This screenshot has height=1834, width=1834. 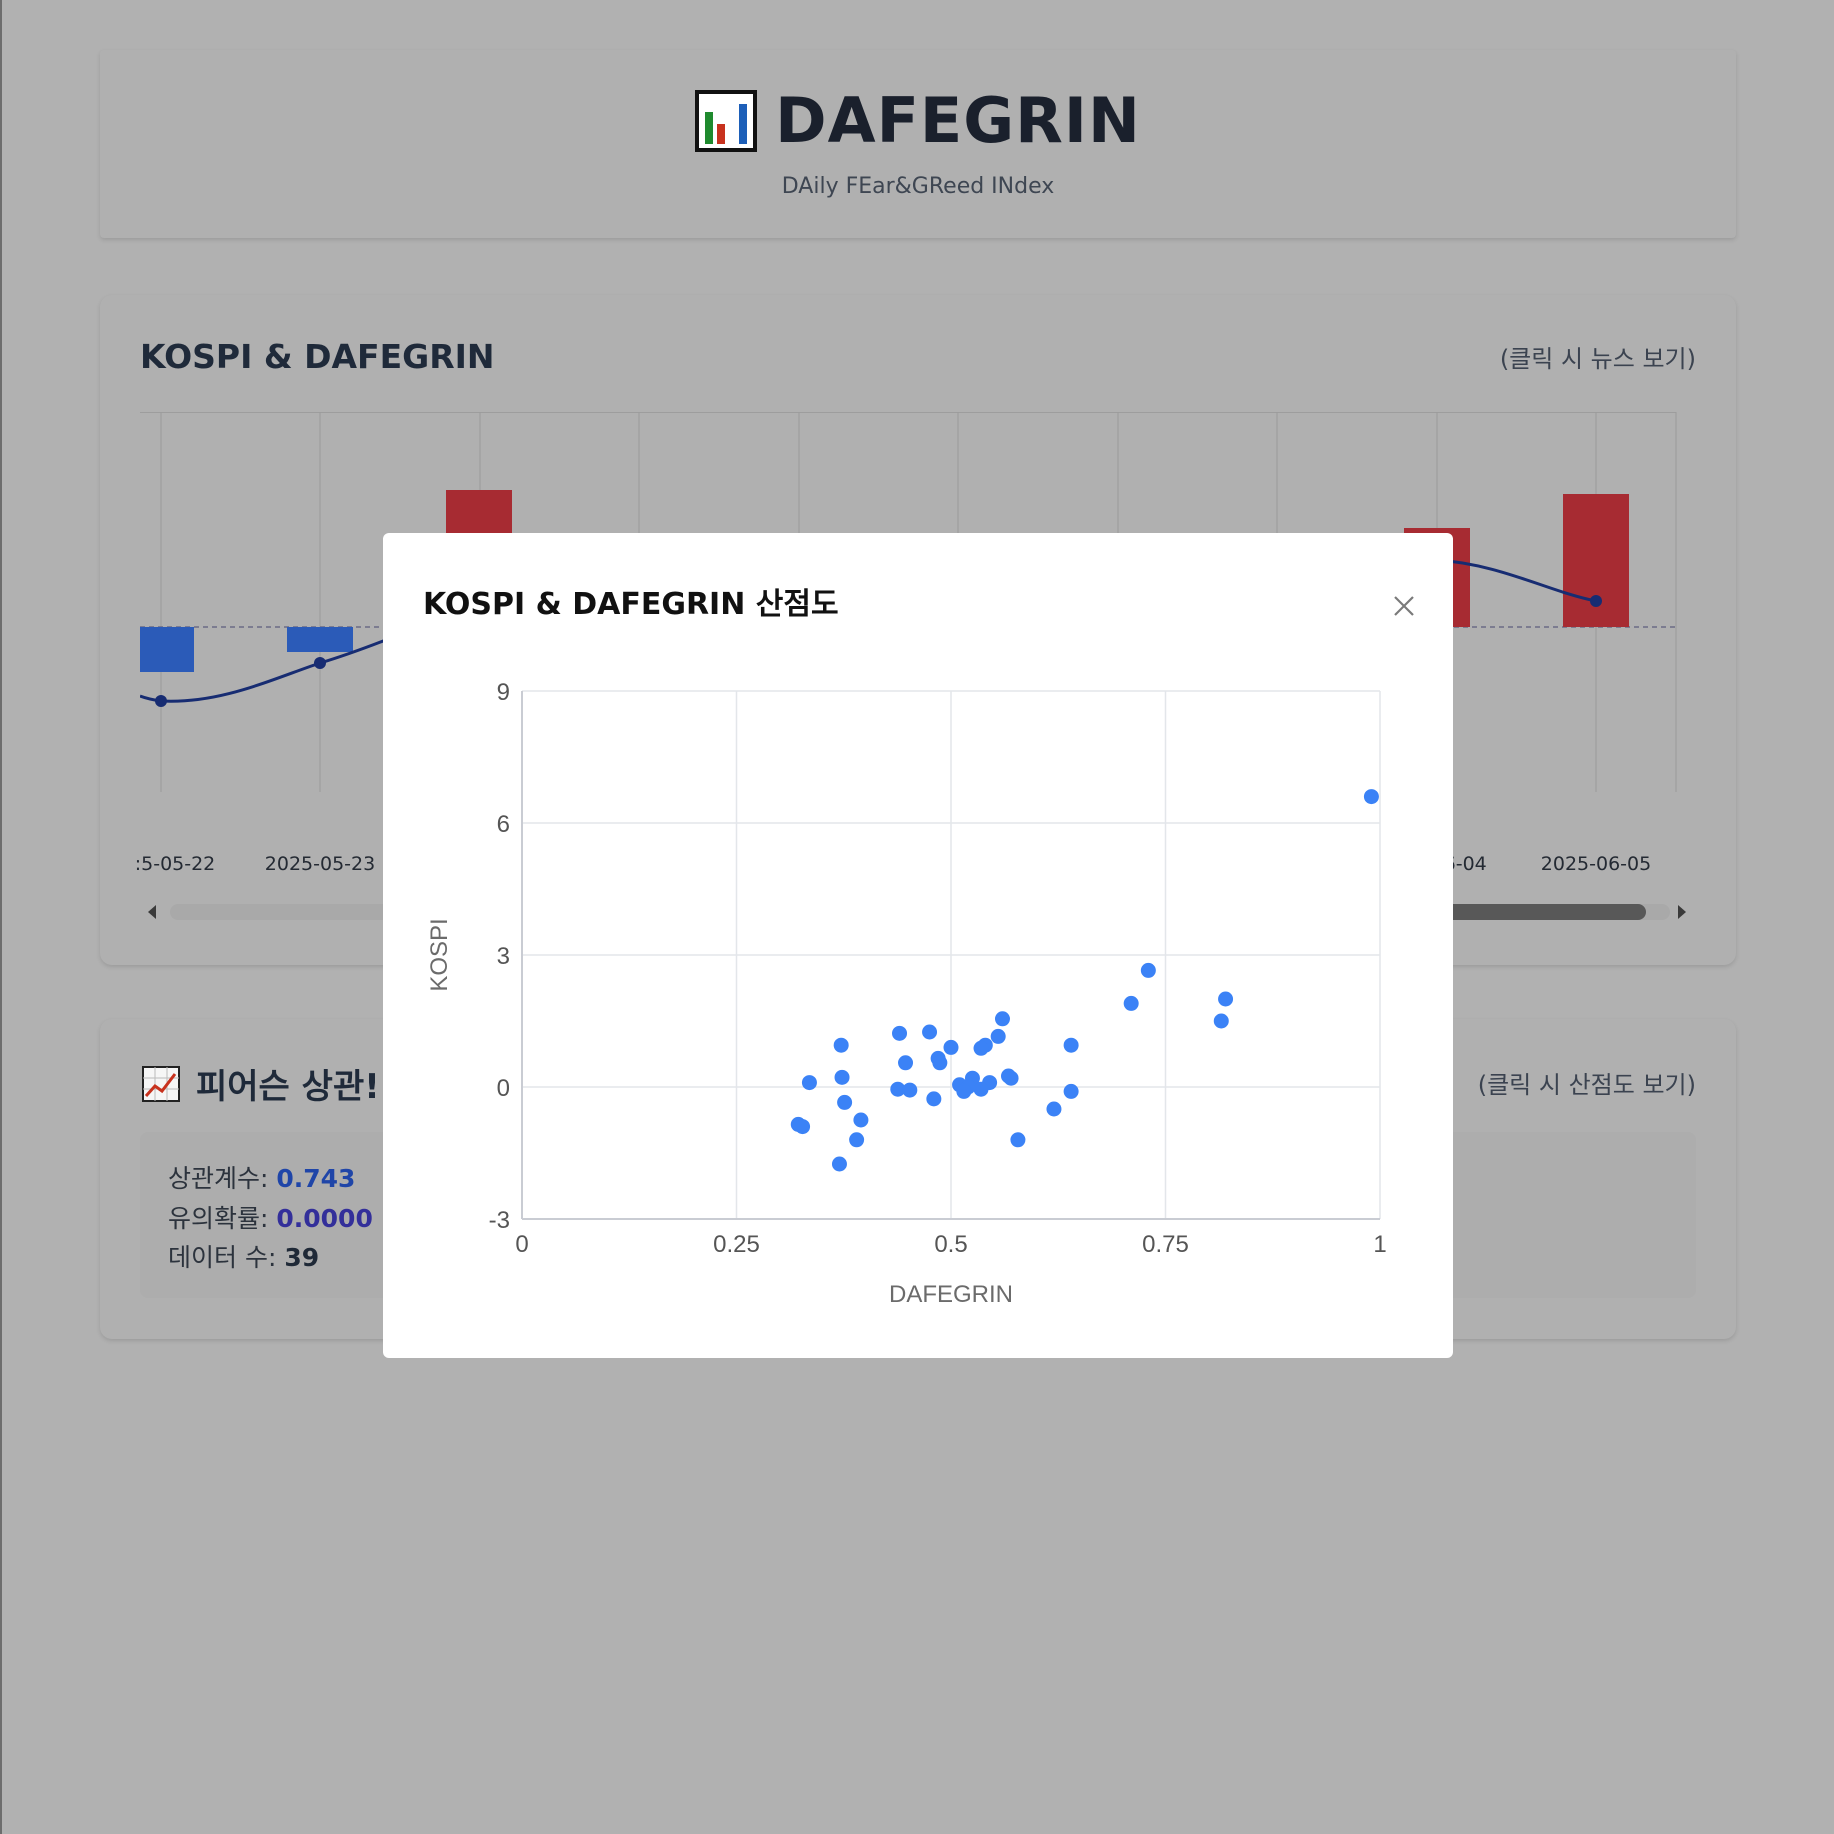 What do you see at coordinates (152, 912) in the screenshot?
I see `scroll-left-arrow-icon` at bounding box center [152, 912].